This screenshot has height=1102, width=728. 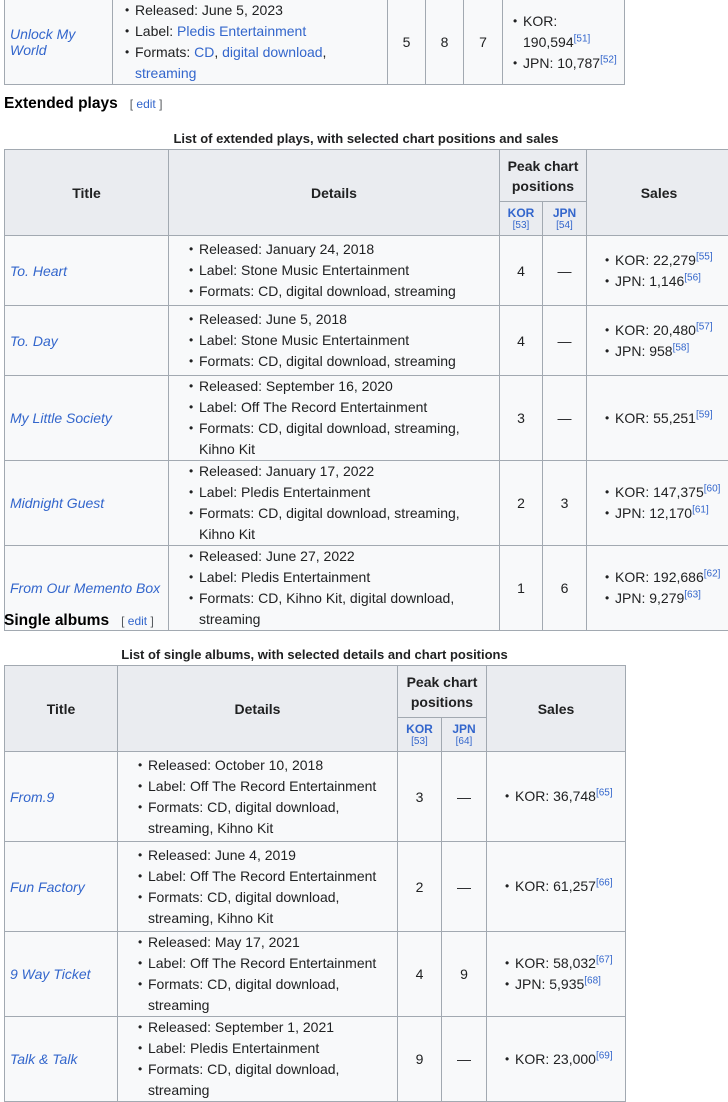 I want to click on album-title-link: Talk & Talk, so click(x=43, y=1059).